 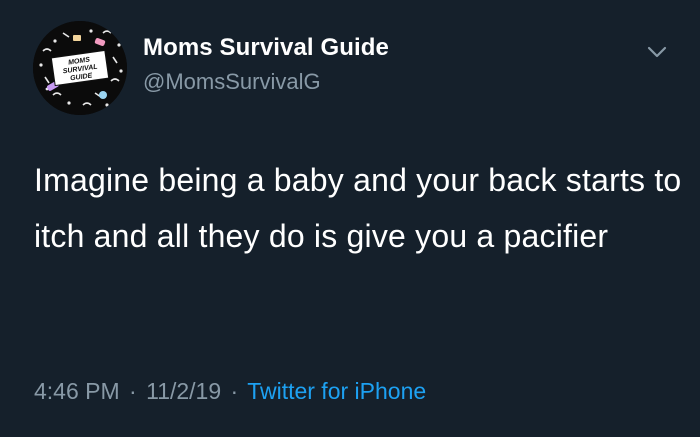 What do you see at coordinates (657, 52) in the screenshot?
I see `chevron-down-icon` at bounding box center [657, 52].